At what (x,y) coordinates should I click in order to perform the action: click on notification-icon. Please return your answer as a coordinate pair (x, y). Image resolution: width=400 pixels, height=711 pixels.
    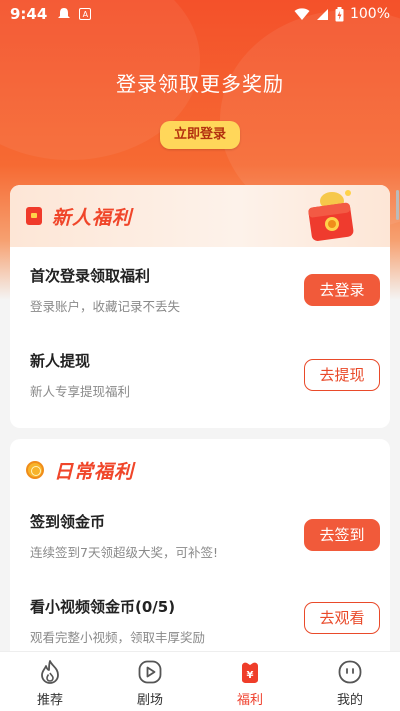
    Looking at the image, I should click on (64, 13).